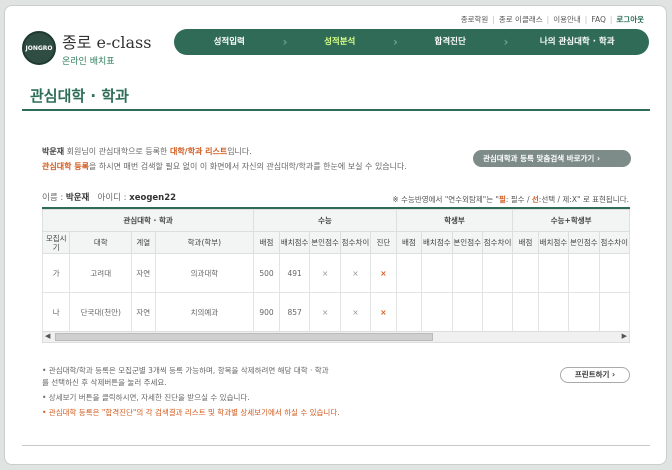 The image size is (672, 470). Describe the element at coordinates (204, 311) in the screenshot. I see `table-cell: 치의예과` at that location.